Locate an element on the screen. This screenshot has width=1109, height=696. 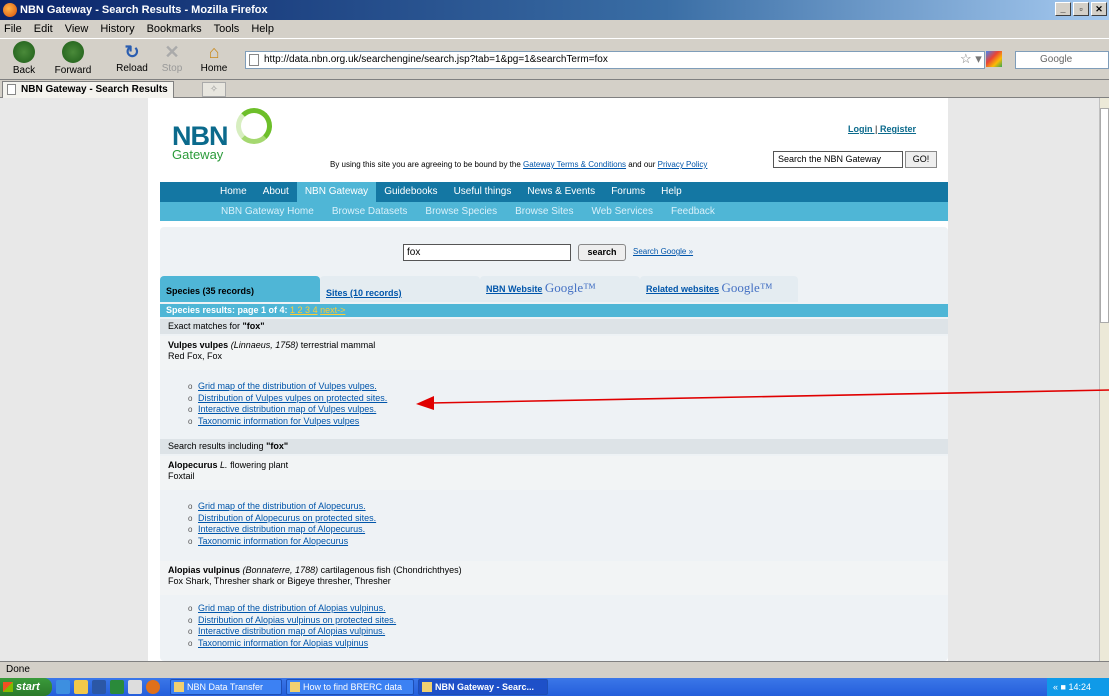
nav-news-events: News & Events is located at coordinates (561, 192).